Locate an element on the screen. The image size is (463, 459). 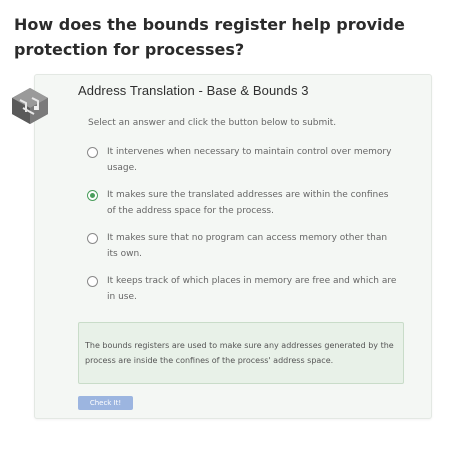
check-it-button: Check It! is located at coordinates (105, 403).